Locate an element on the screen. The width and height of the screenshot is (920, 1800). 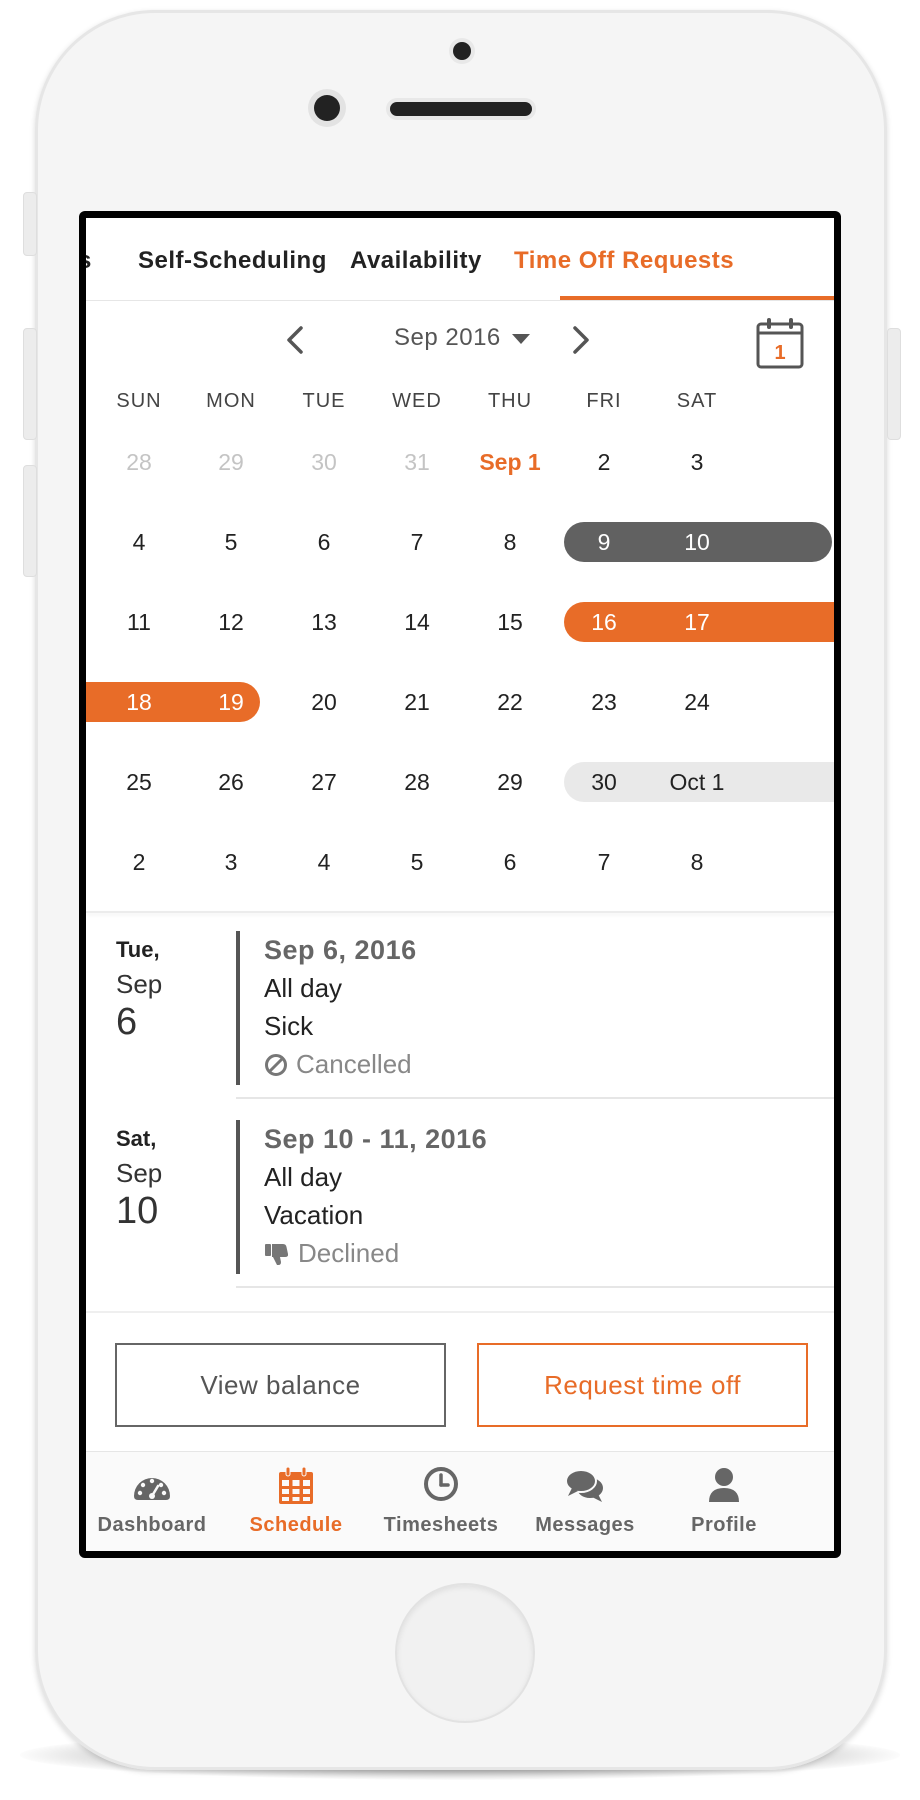
nav-label: Dashboard is located at coordinates (152, 1525).